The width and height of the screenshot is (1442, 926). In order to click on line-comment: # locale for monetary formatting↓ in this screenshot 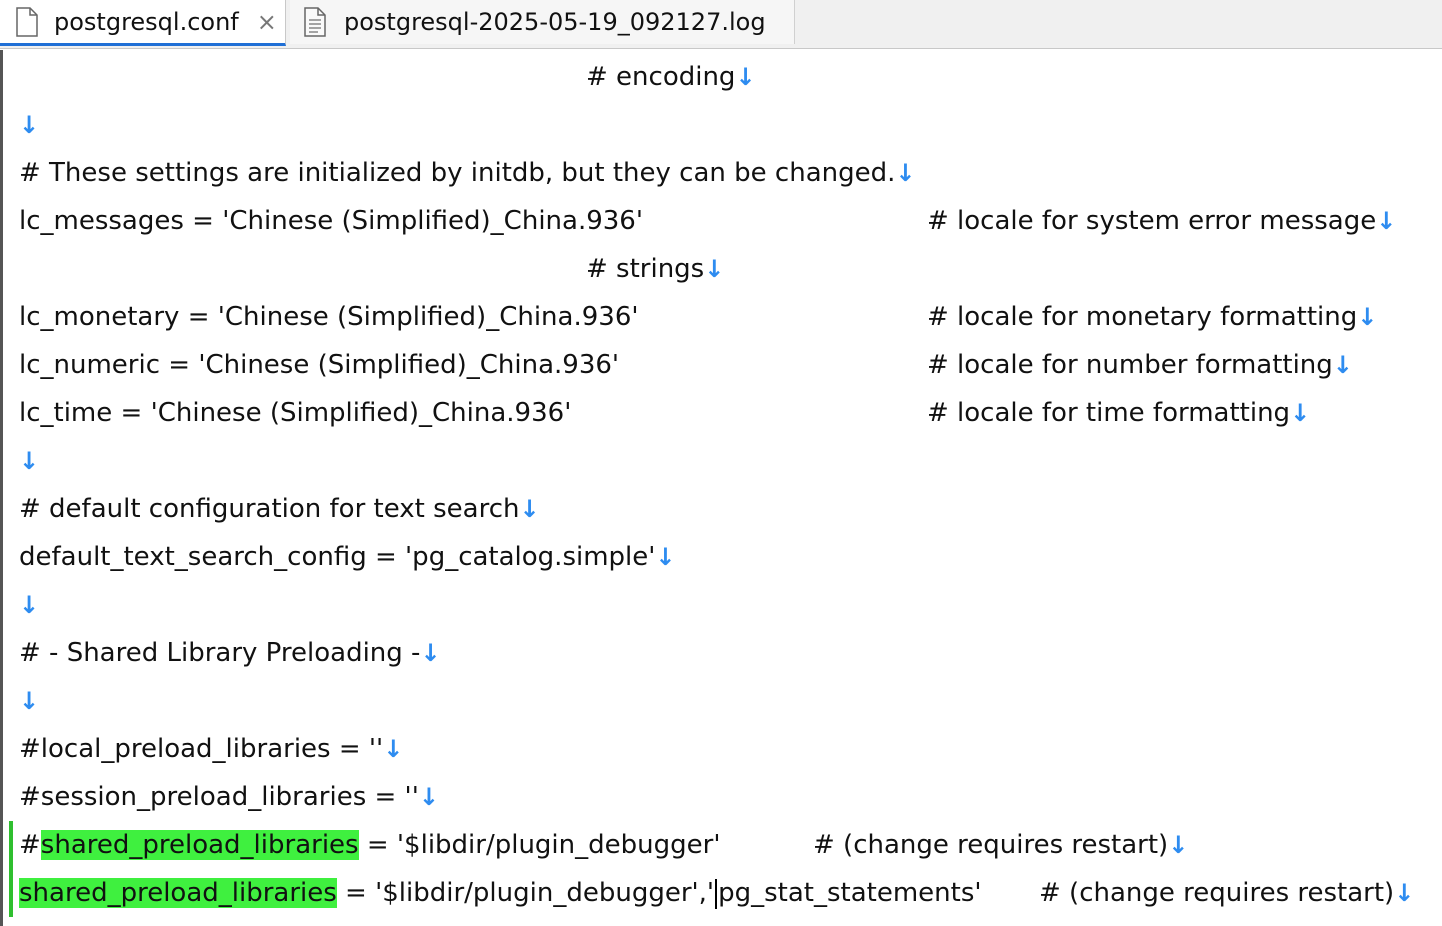, I will do `click(1152, 317)`.